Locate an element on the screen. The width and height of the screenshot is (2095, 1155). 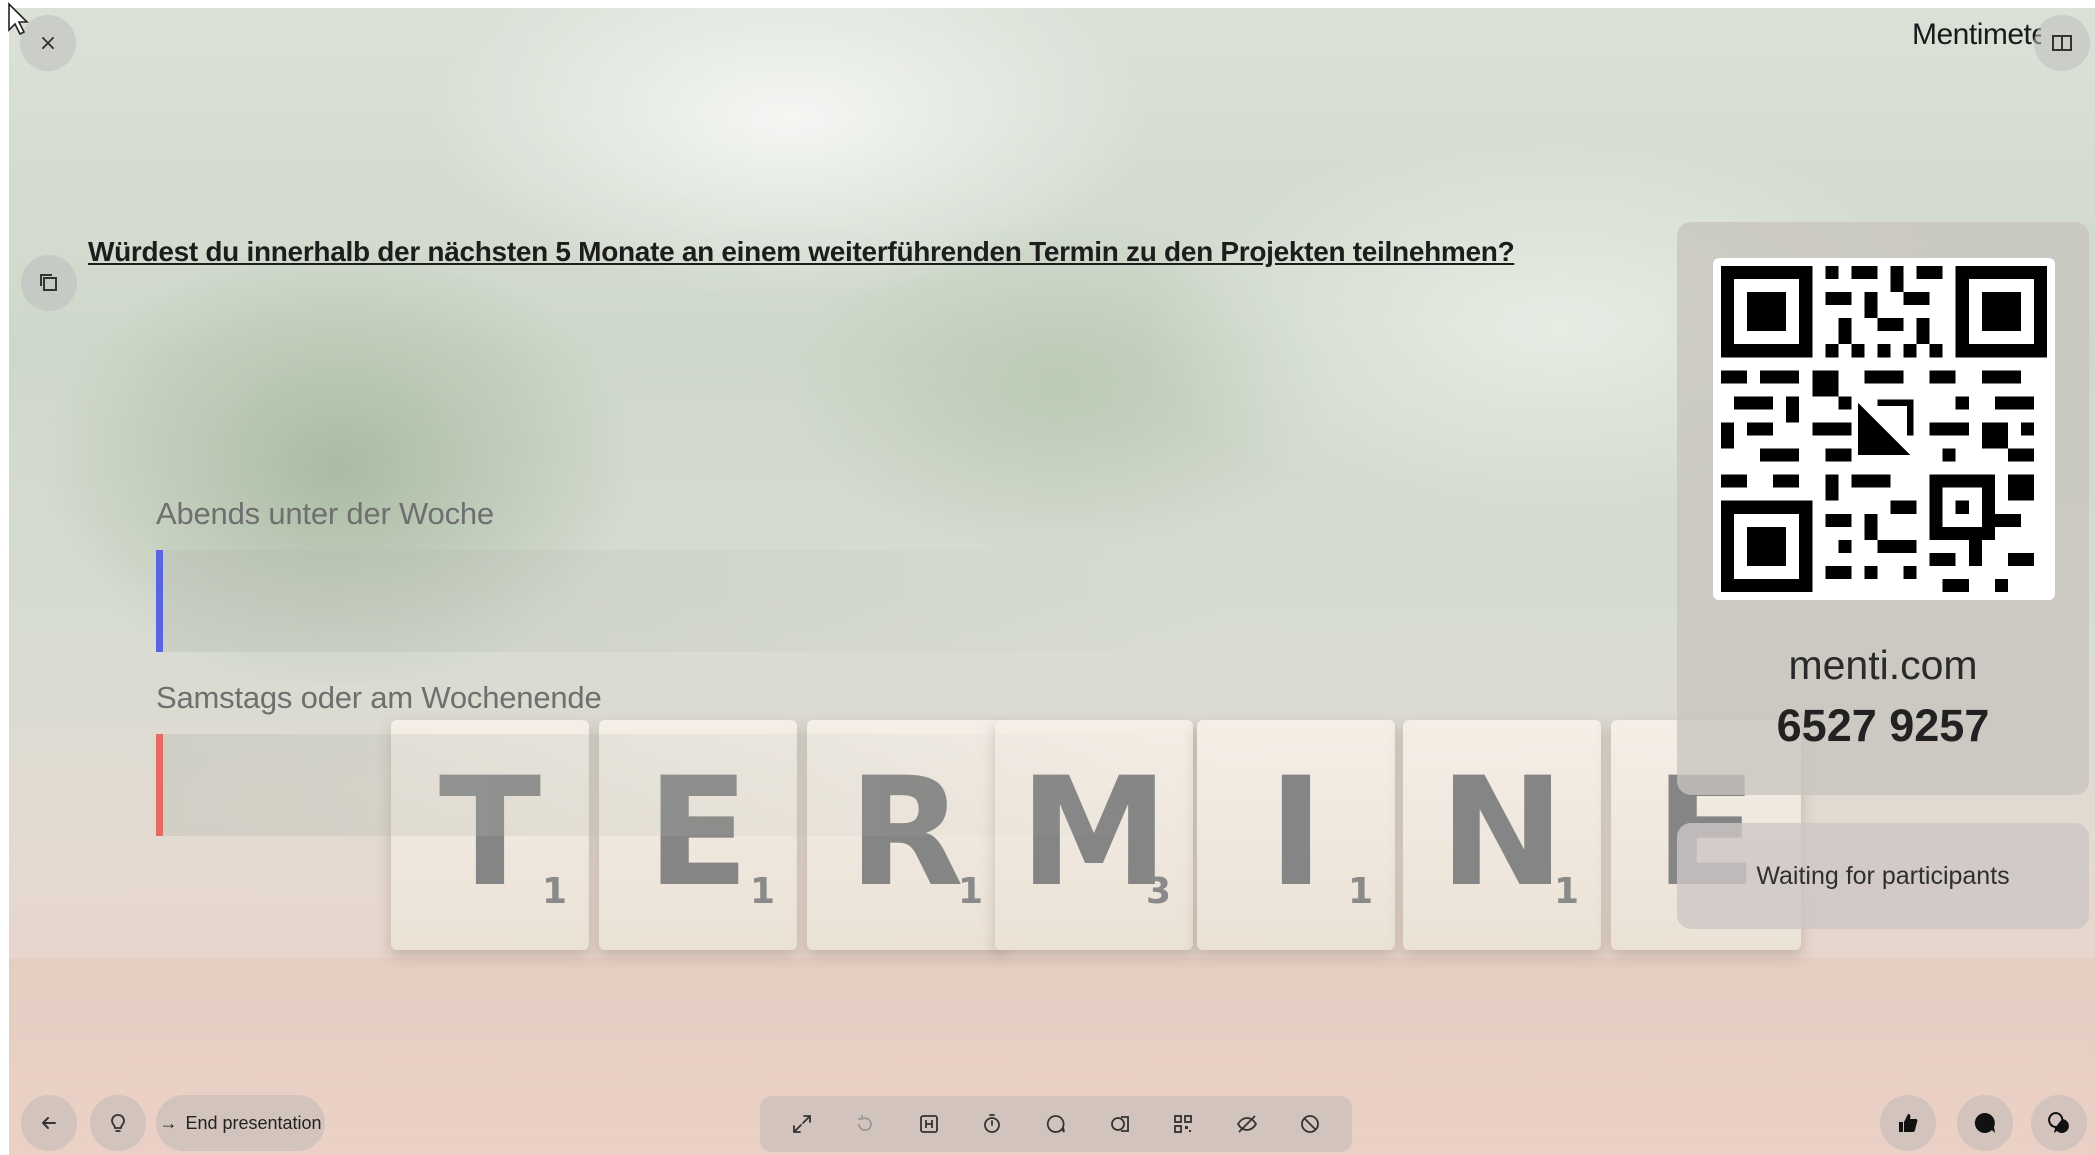
tile: N 1 is located at coordinates (1502, 835).